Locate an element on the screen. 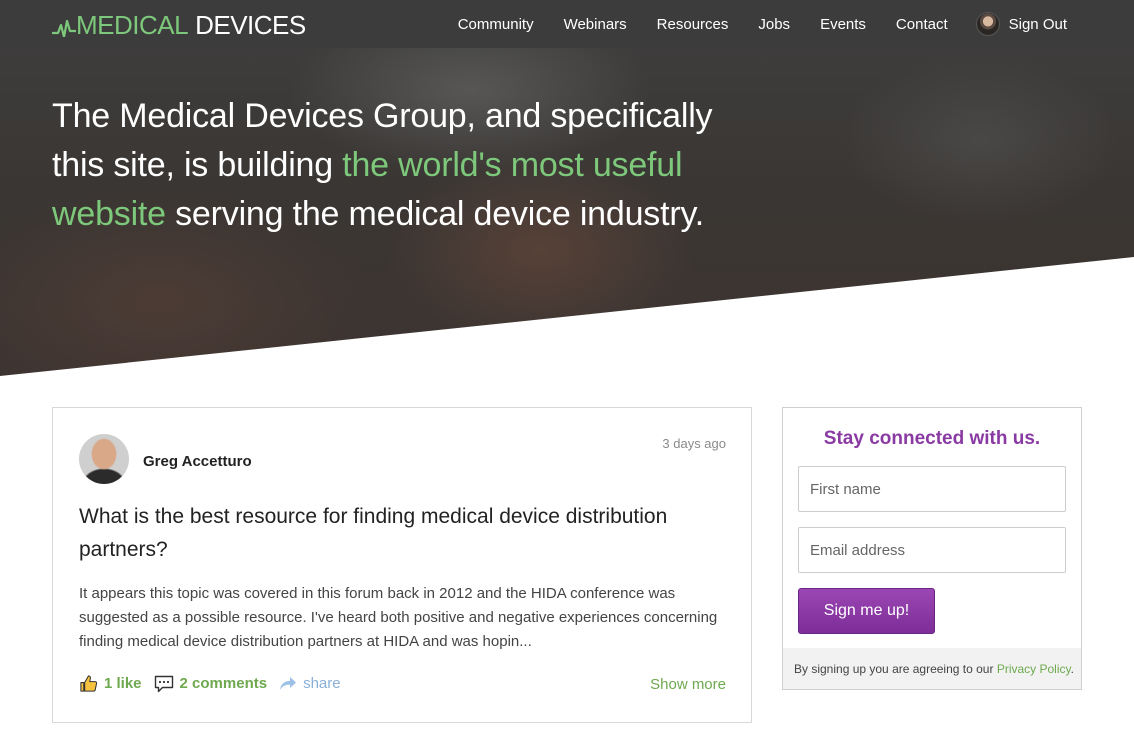  like-button: 1 like is located at coordinates (110, 683).